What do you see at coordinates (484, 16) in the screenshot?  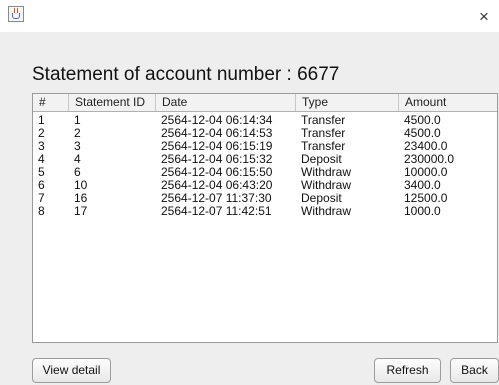 I see `close-button: ×` at bounding box center [484, 16].